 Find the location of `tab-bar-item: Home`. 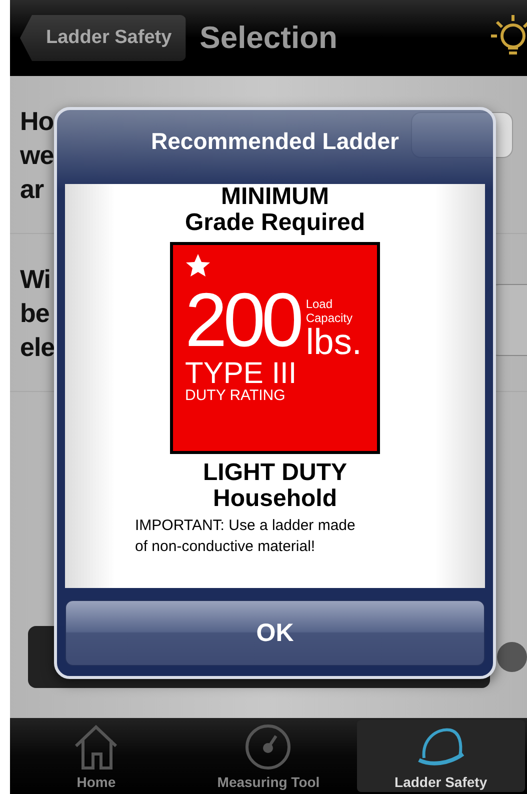

tab-bar-item: Home is located at coordinates (96, 756).